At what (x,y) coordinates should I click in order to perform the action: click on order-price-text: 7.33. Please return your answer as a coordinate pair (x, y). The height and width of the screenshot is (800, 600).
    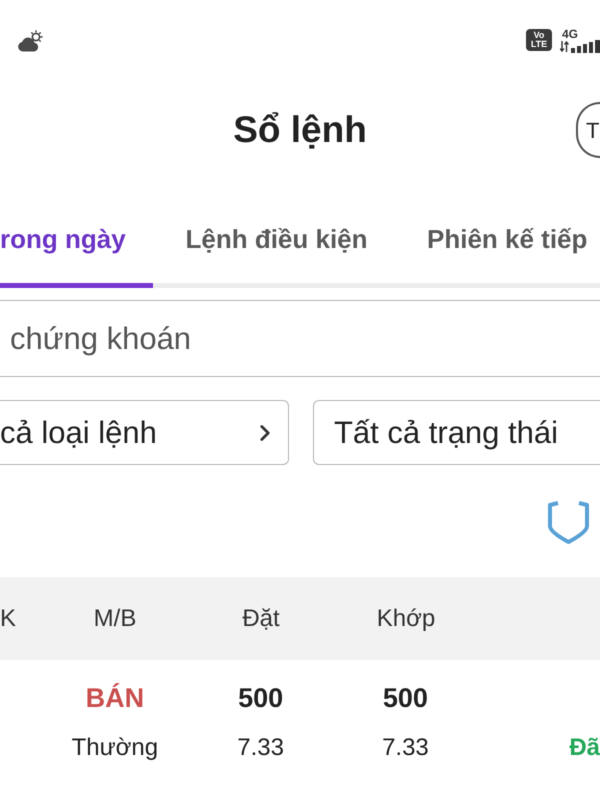
    Looking at the image, I should click on (260, 748).